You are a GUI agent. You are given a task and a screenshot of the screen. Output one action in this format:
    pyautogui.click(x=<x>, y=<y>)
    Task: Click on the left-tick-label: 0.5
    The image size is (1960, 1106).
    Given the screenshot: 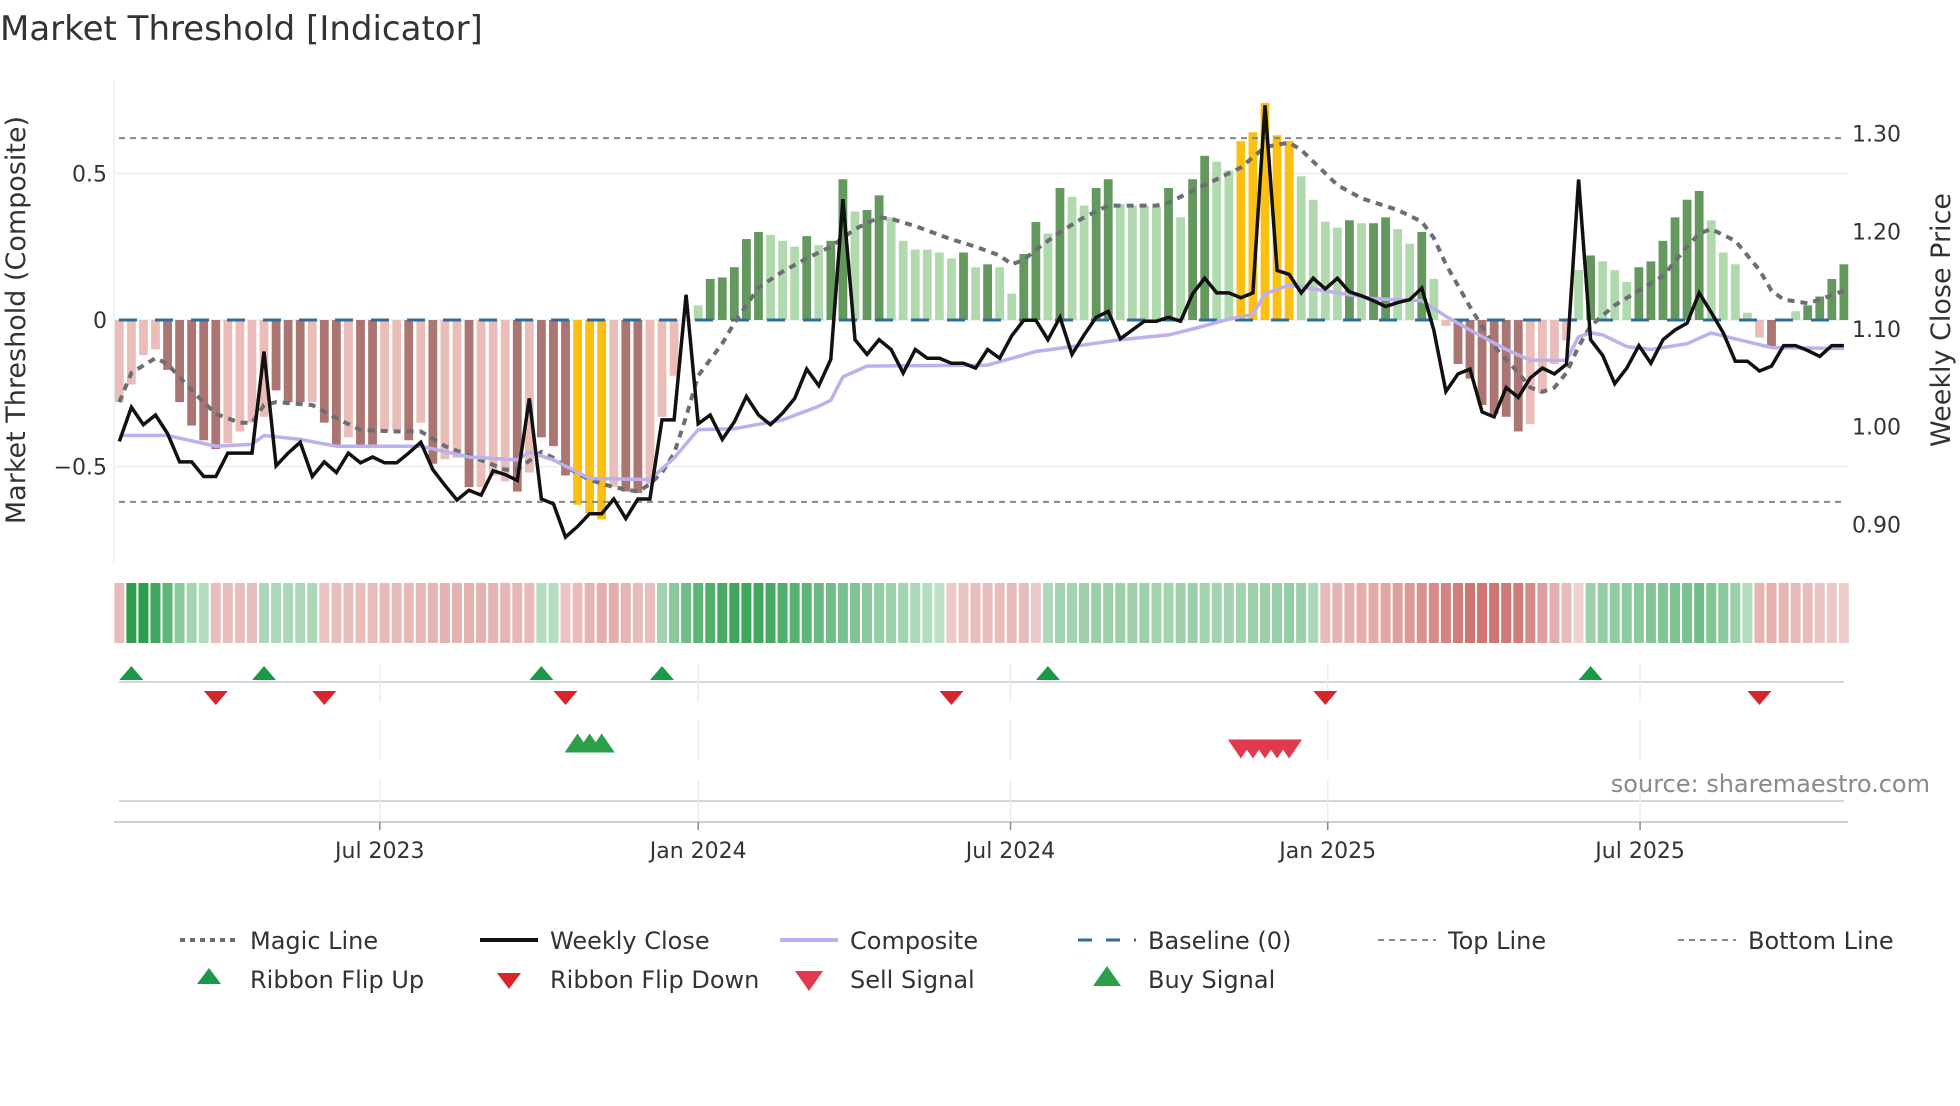 What is the action you would take?
    pyautogui.click(x=89, y=174)
    